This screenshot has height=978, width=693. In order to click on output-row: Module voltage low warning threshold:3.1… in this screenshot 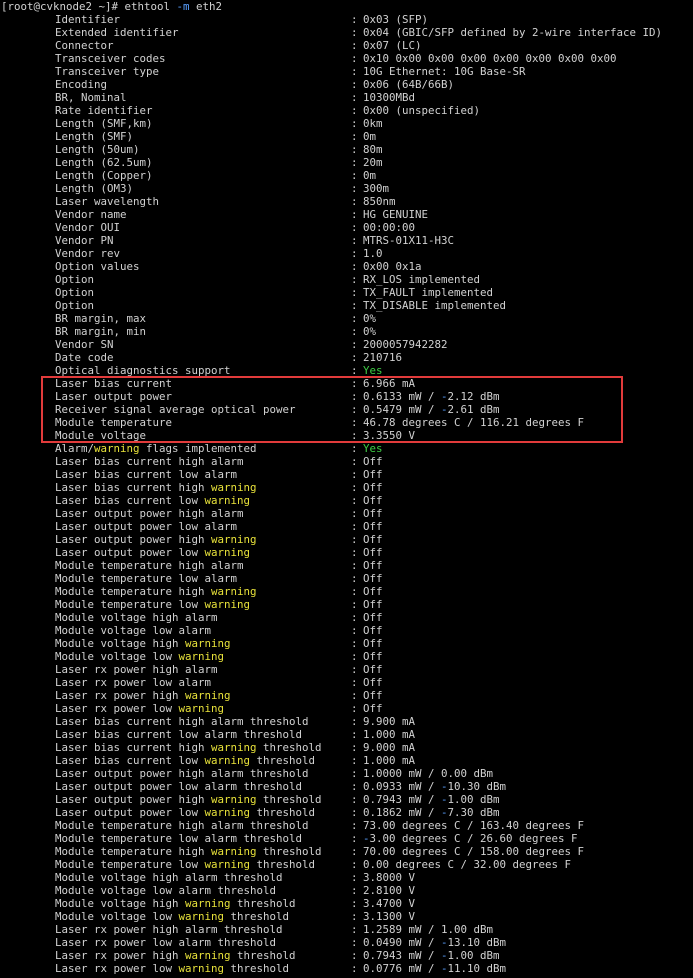, I will do `click(346, 916)`.